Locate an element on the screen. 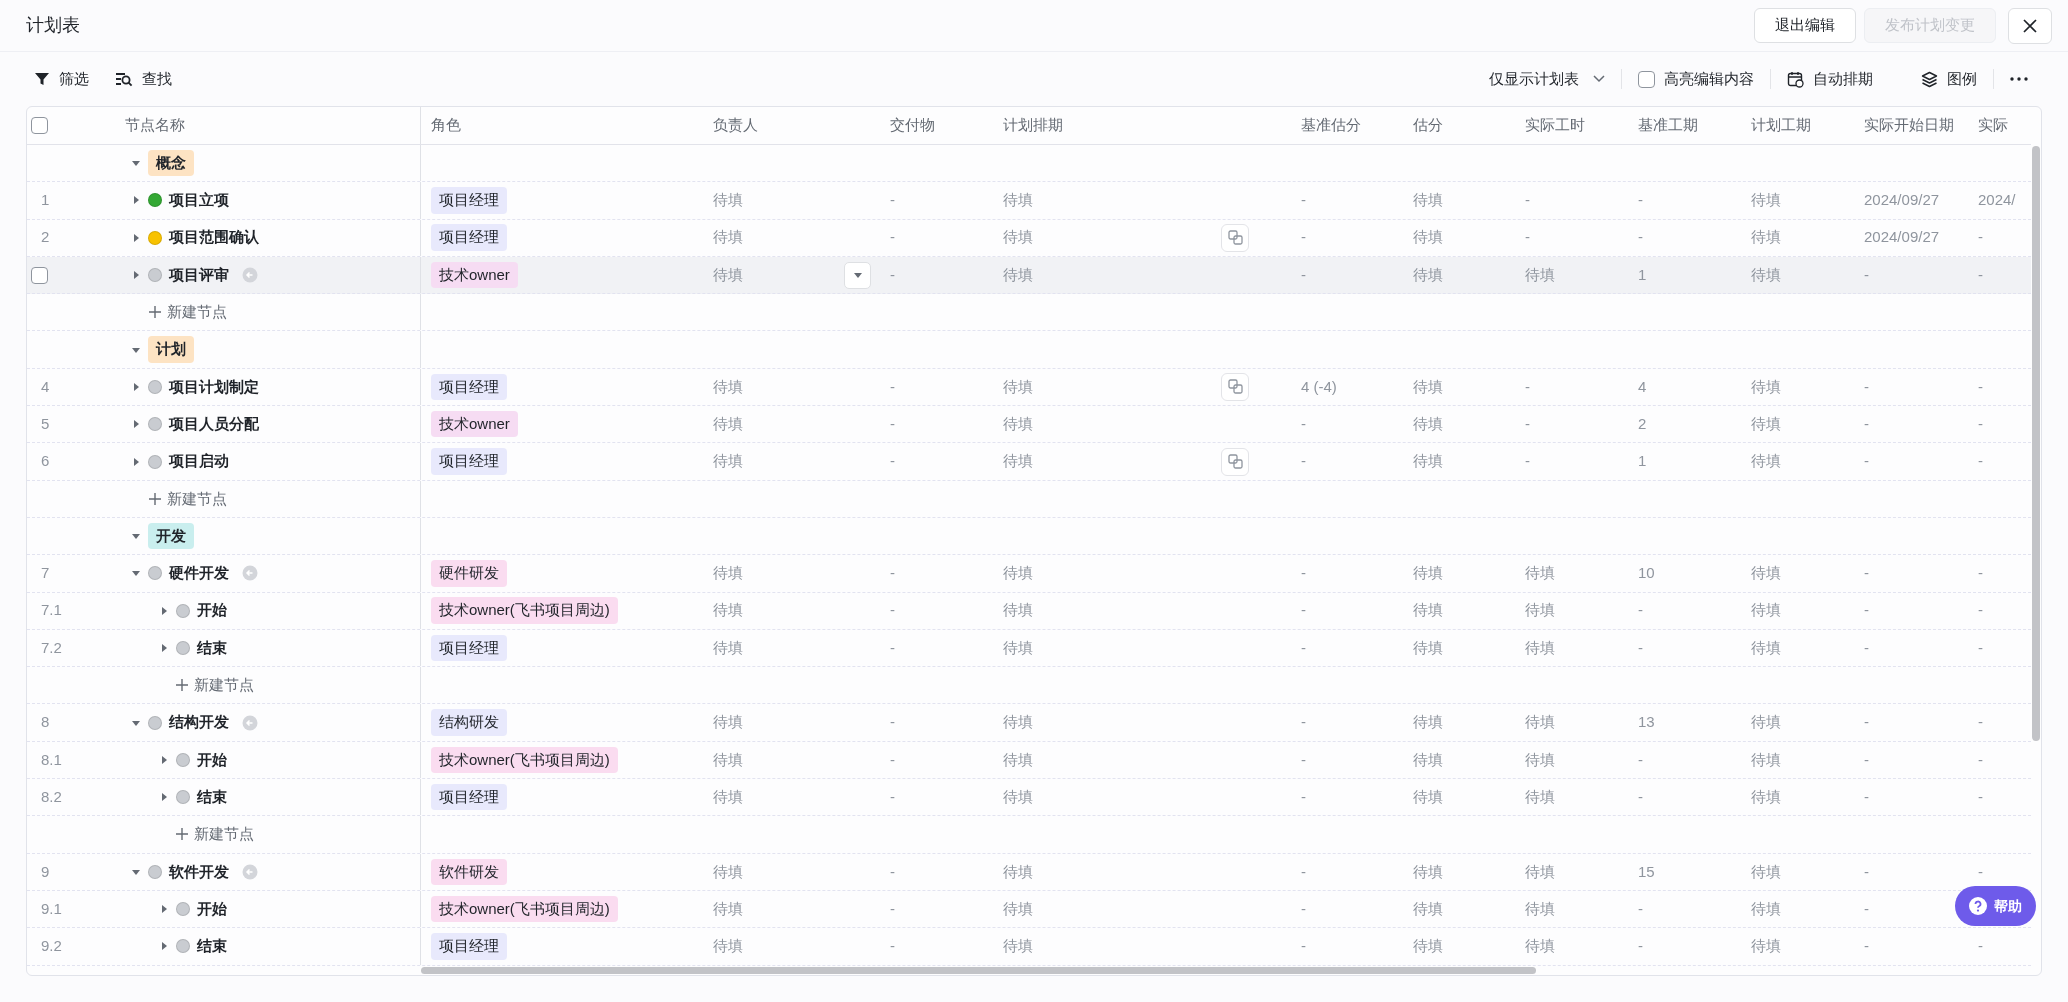 This screenshot has width=2068, height=1002. find-button: 查找 is located at coordinates (143, 79).